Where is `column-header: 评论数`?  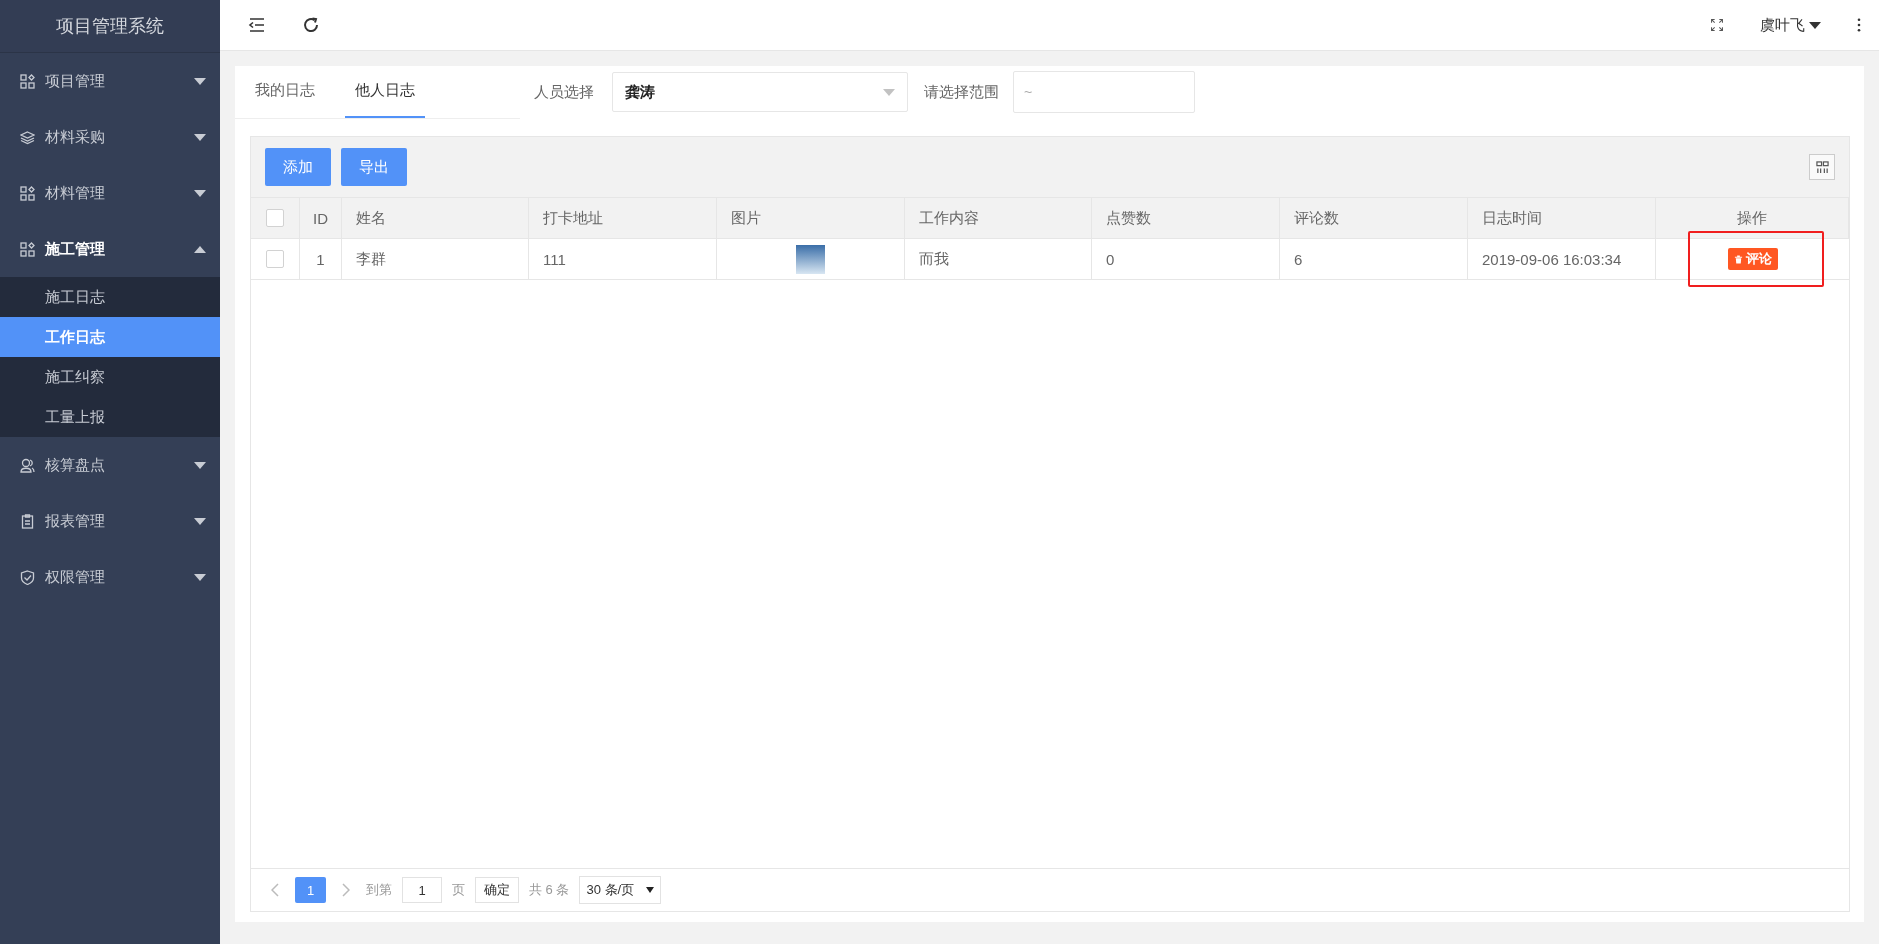
column-header: 评论数 is located at coordinates (1374, 218).